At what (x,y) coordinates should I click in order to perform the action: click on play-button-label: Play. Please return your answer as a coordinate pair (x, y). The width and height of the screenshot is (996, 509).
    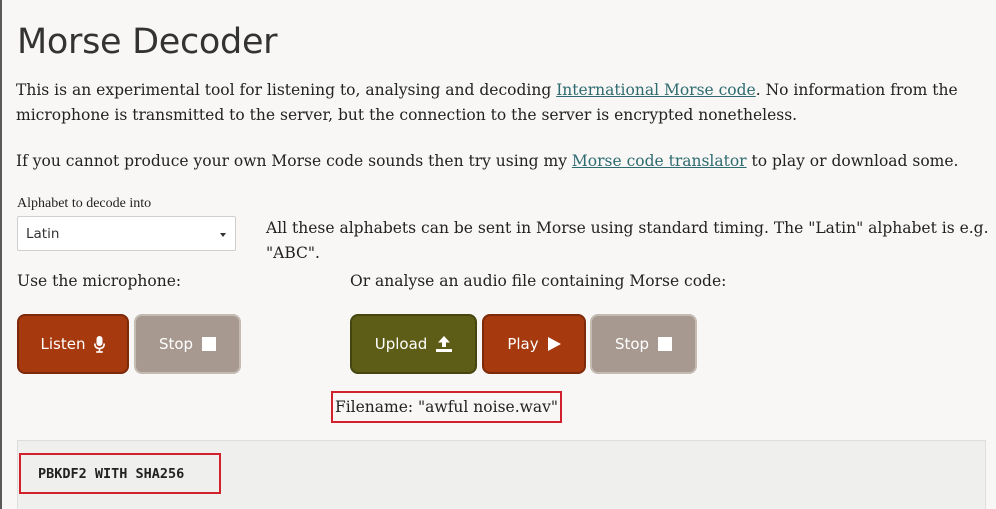
    Looking at the image, I should click on (523, 344).